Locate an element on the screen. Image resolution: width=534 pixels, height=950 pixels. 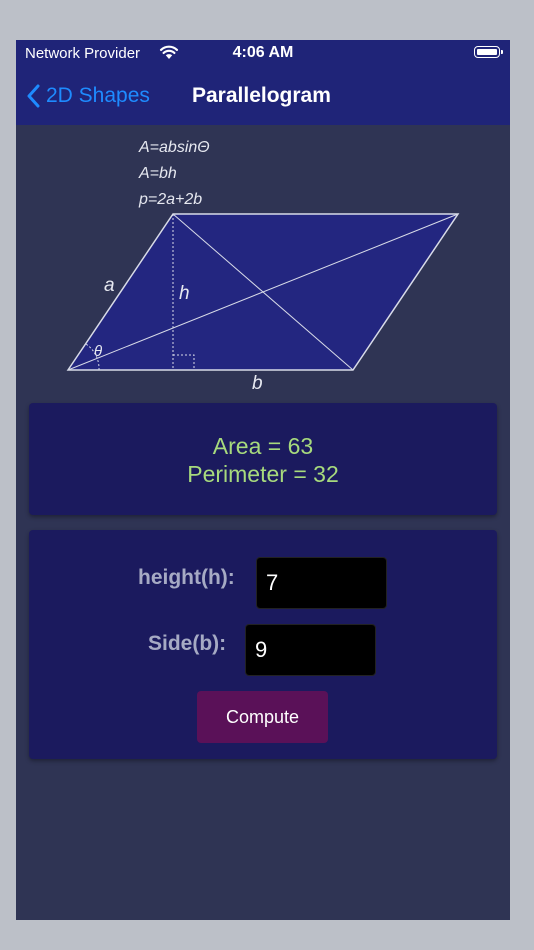
height-label: height(h): is located at coordinates (186, 577).